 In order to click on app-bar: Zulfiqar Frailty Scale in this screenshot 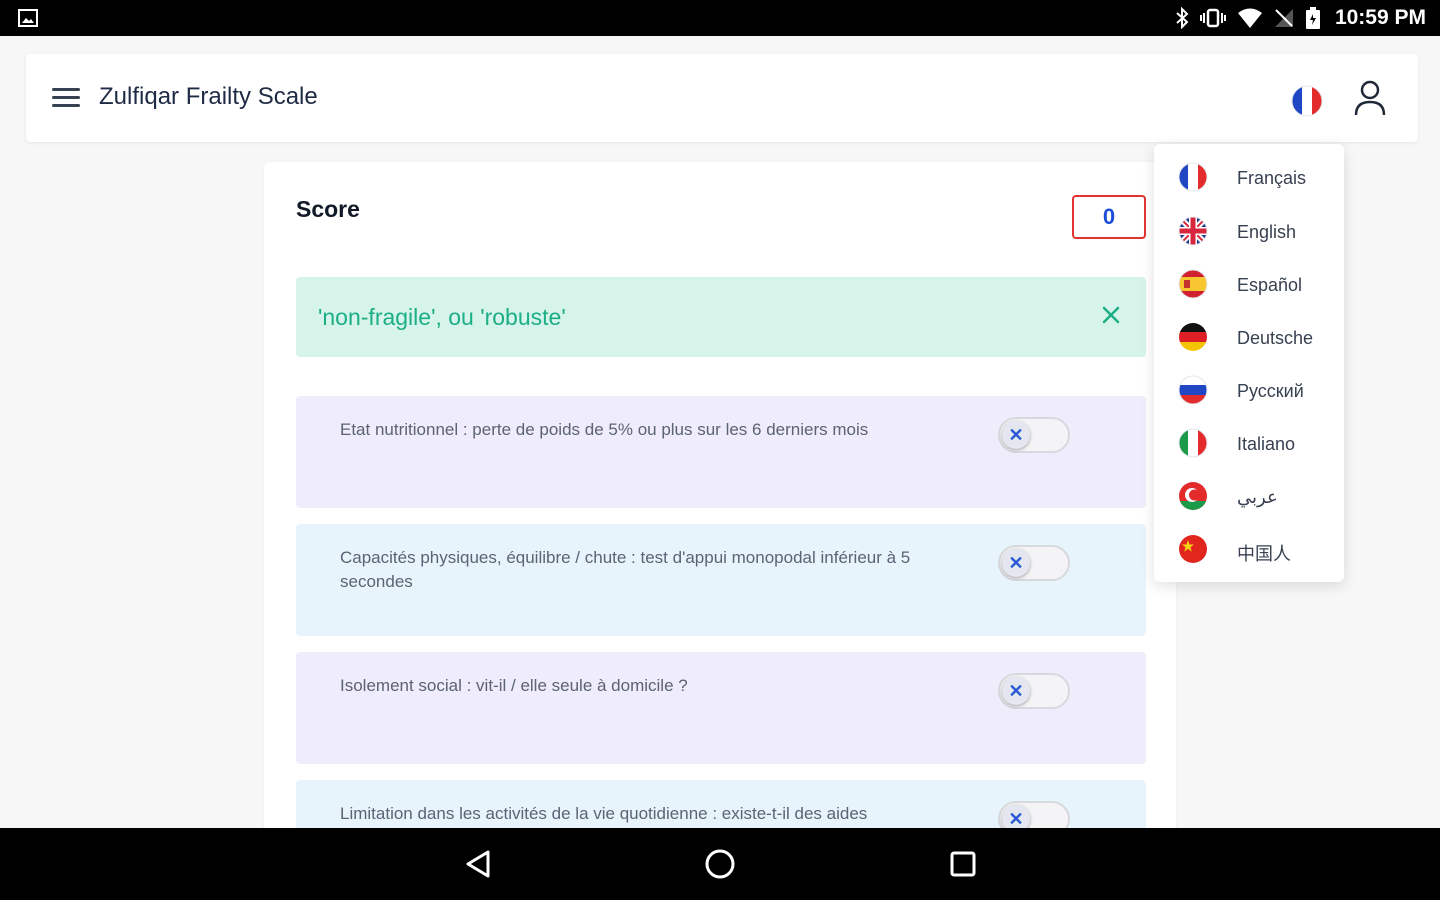, I will do `click(722, 98)`.